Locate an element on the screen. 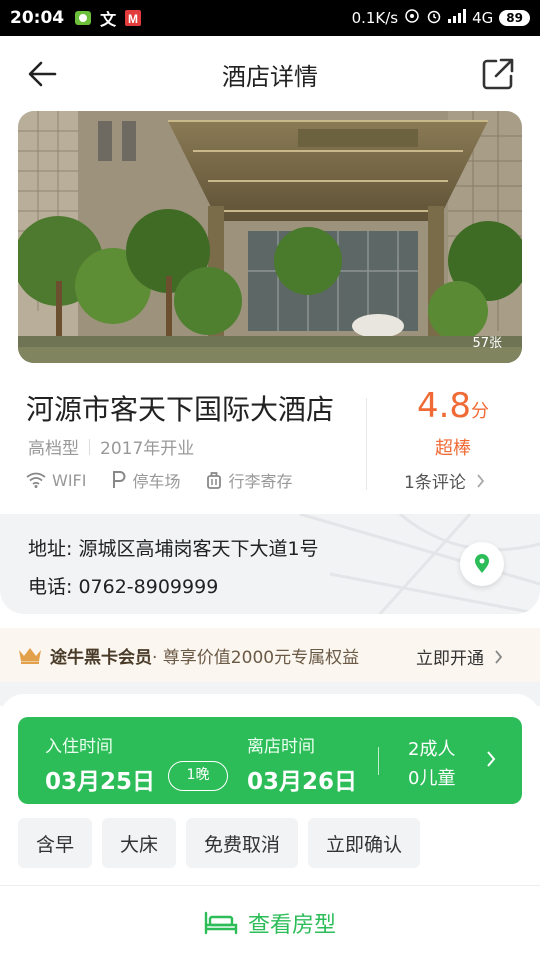 Image resolution: width=540 pixels, height=960 pixels. app-notification-icon is located at coordinates (83, 18).